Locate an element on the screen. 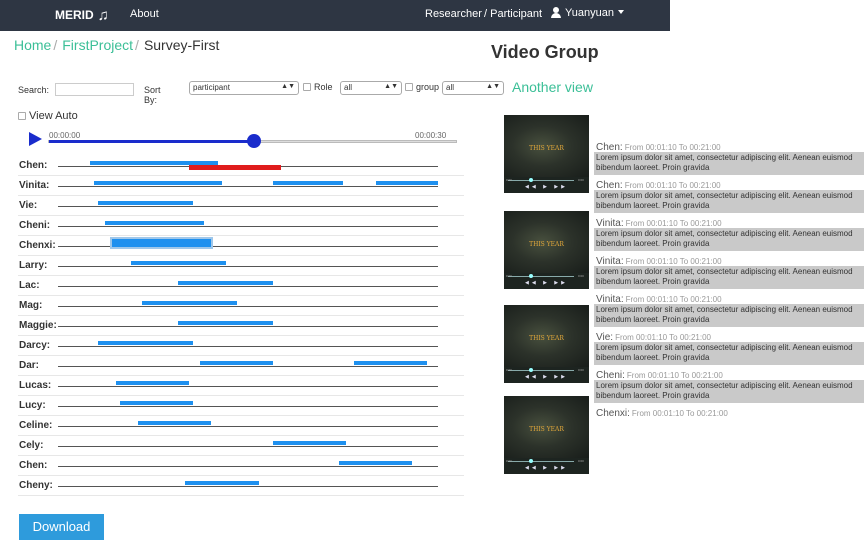  download-button: Download is located at coordinates (61, 527).